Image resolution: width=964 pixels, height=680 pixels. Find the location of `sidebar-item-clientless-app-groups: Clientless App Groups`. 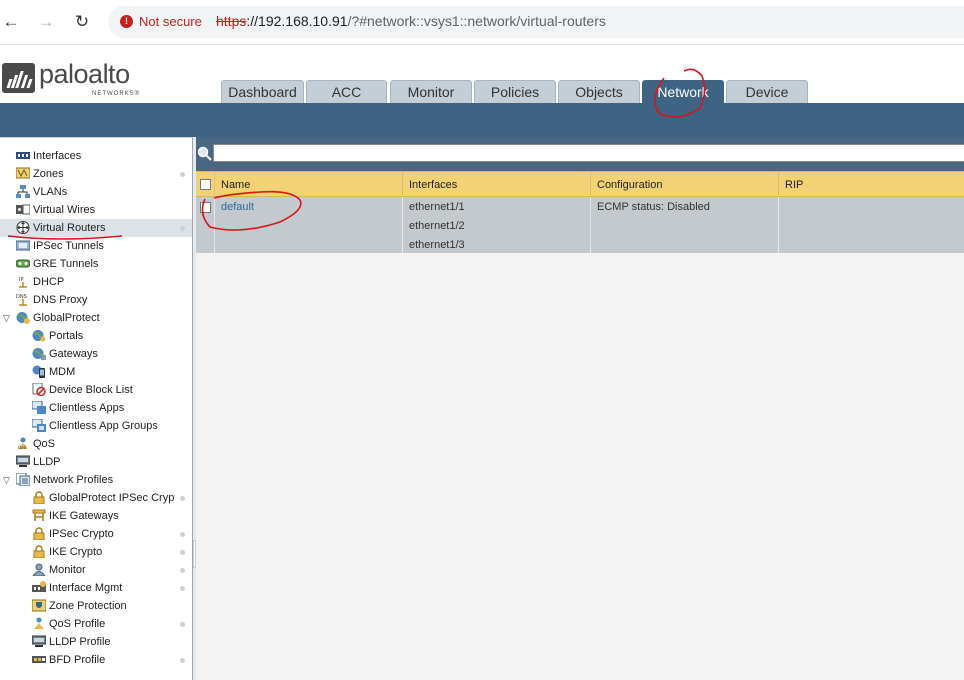

sidebar-item-clientless-app-groups: Clientless App Groups is located at coordinates (96, 426).